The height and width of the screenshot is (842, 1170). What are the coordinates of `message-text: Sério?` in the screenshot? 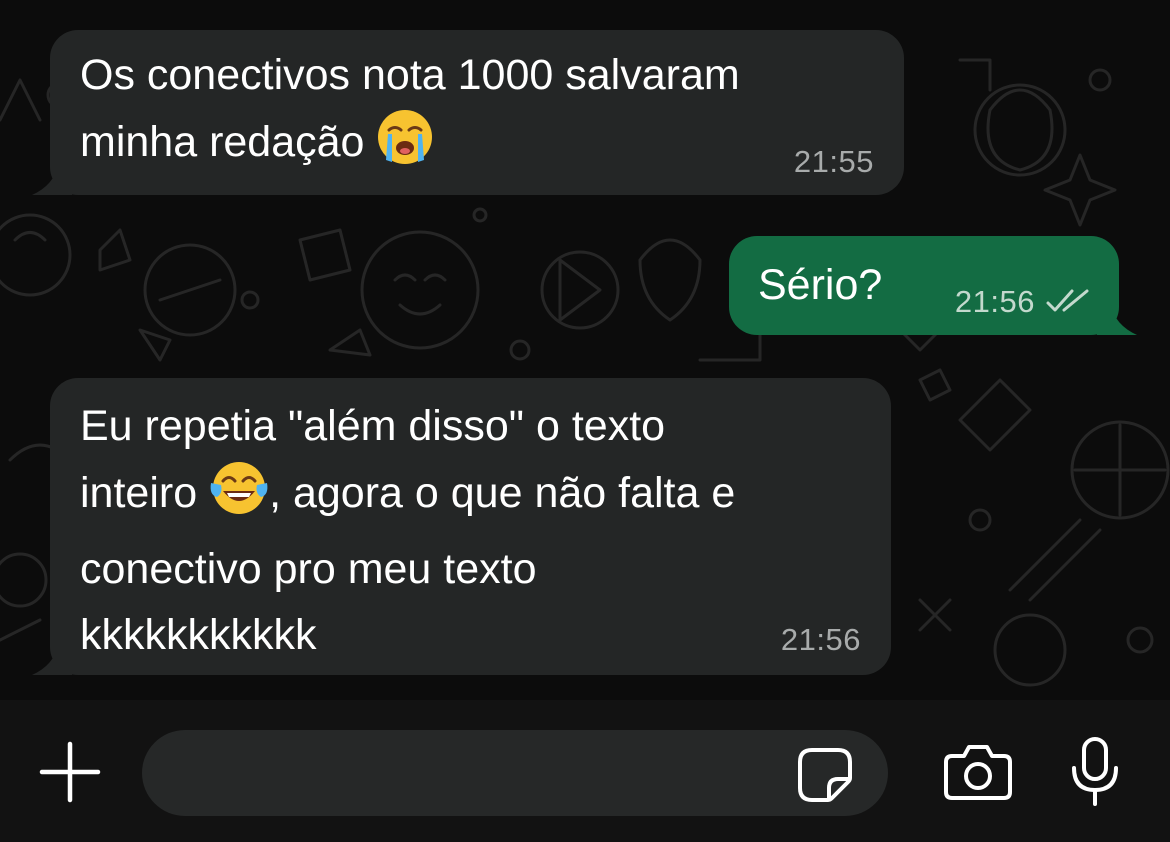 It's located at (820, 285).